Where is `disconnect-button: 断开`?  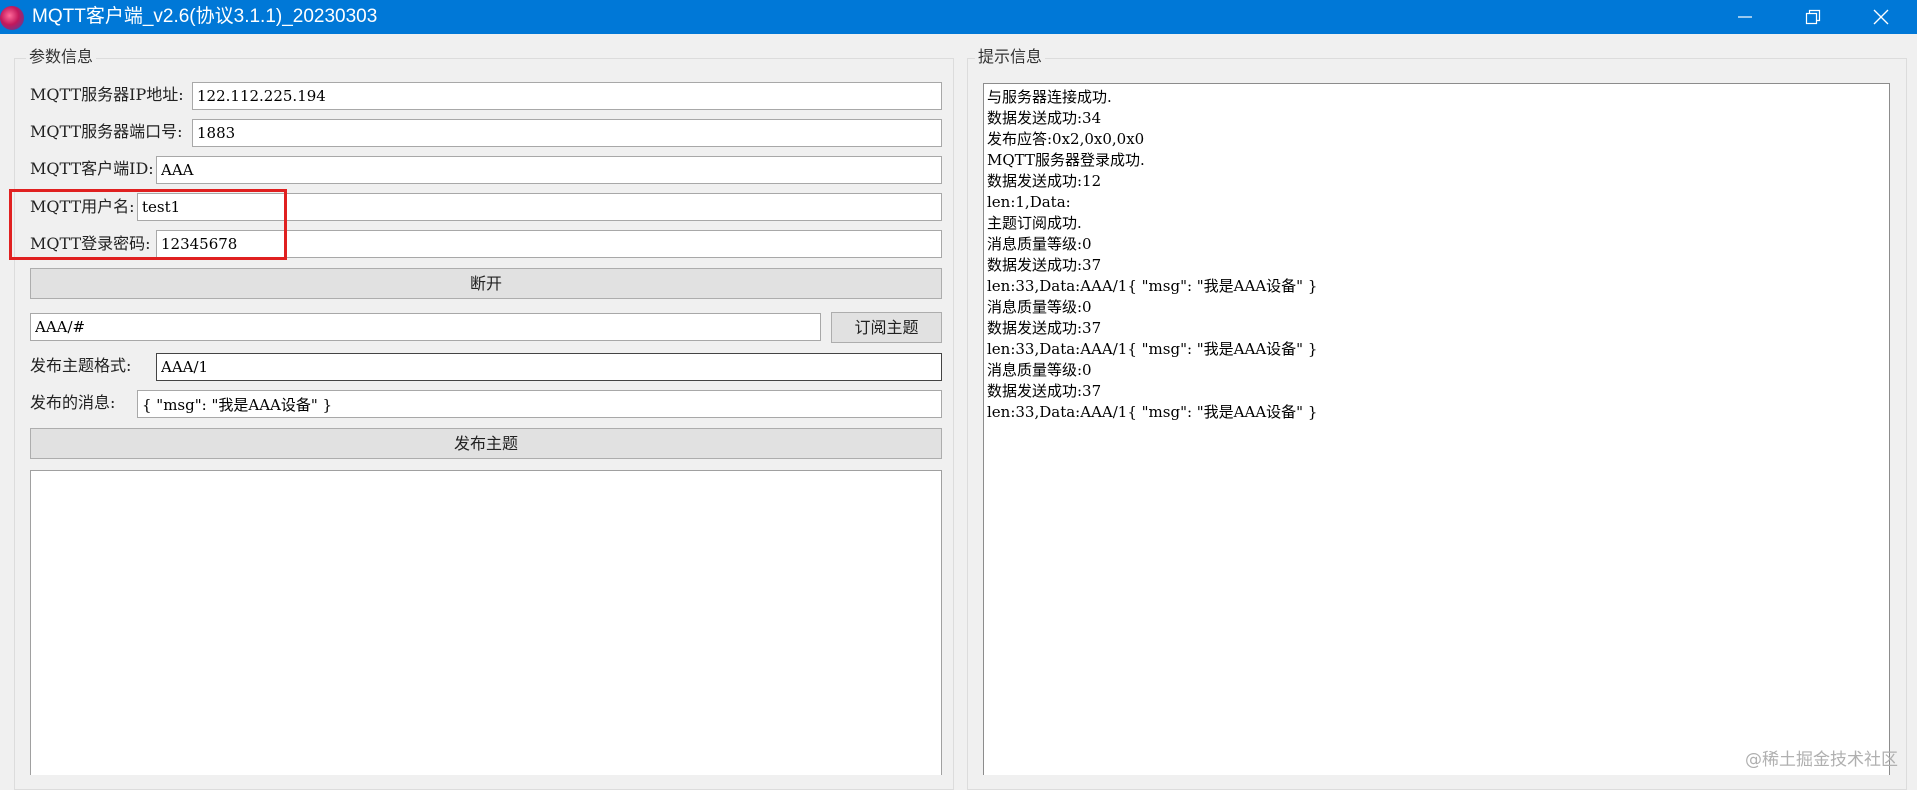 disconnect-button: 断开 is located at coordinates (486, 283).